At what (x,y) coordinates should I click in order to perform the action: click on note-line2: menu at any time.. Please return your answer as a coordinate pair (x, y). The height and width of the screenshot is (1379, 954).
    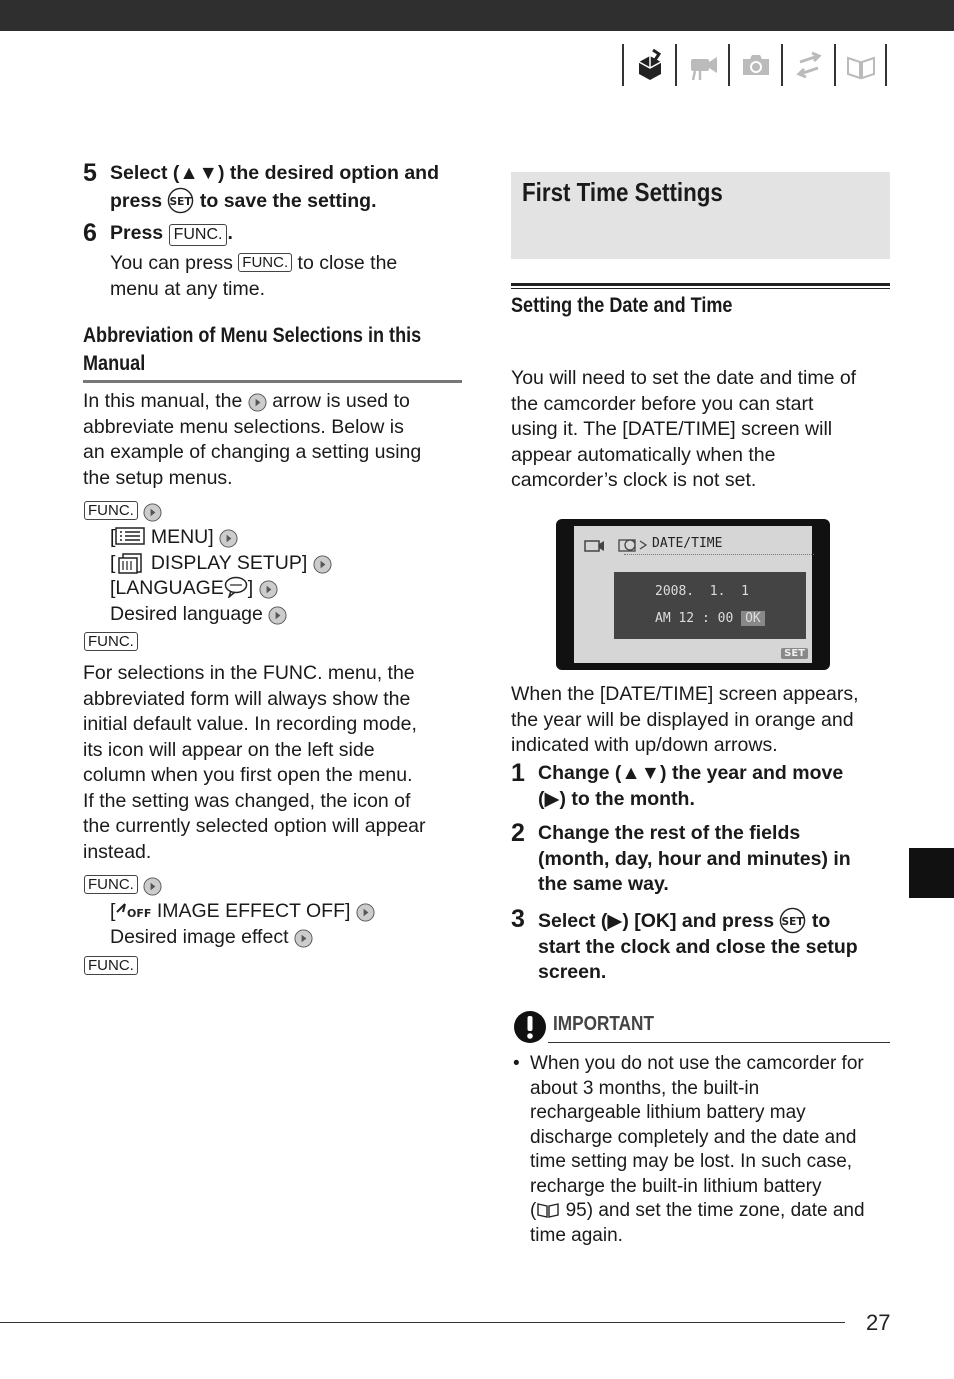
    Looking at the image, I should click on (187, 288).